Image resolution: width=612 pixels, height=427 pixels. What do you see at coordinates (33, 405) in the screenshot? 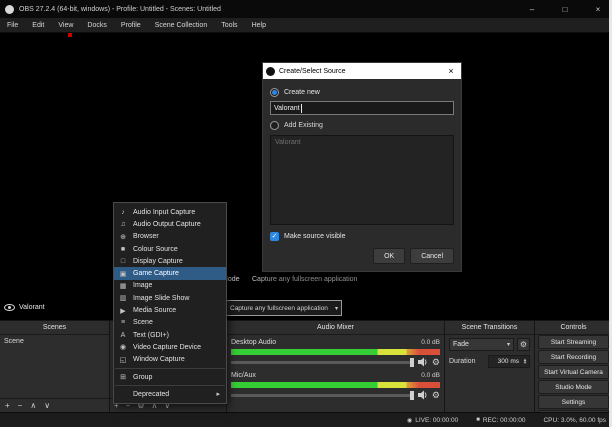
I see `scene-move-up-button: ∧` at bounding box center [33, 405].